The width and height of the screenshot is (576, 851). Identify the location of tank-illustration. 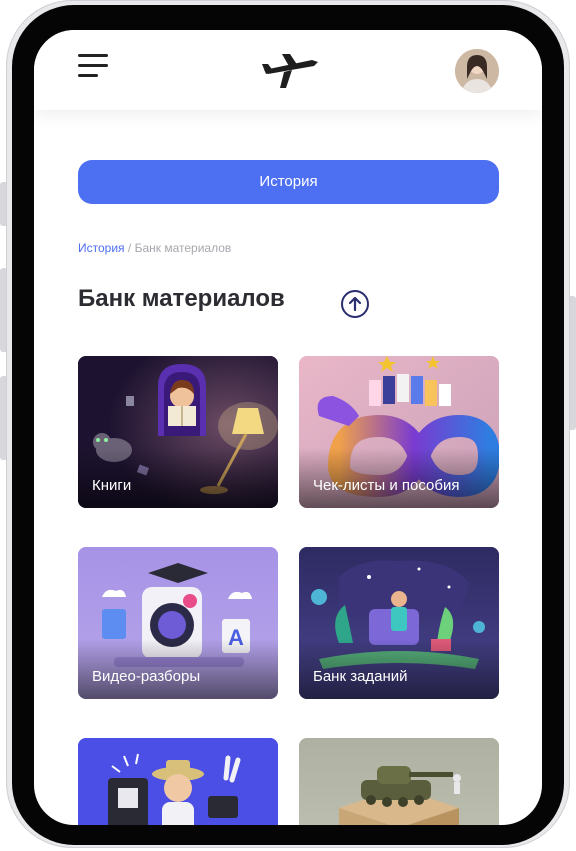
(399, 781).